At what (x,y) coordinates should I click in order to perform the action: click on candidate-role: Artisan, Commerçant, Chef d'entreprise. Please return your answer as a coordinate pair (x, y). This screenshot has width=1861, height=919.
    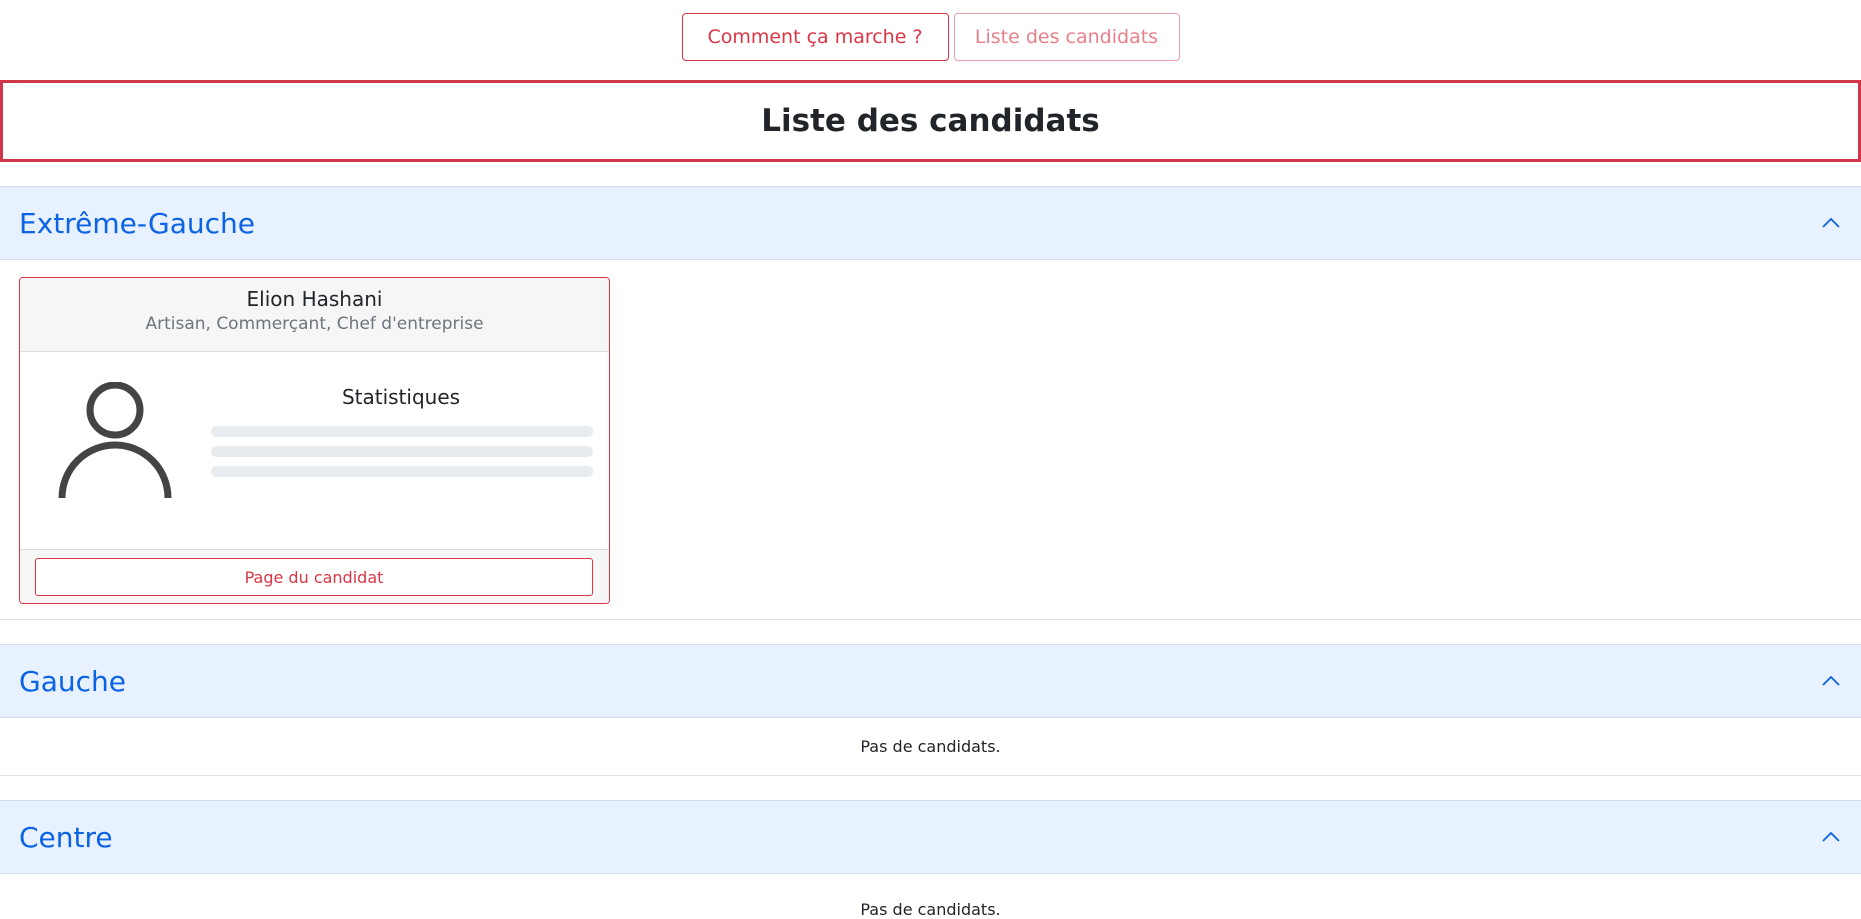
    Looking at the image, I should click on (314, 324).